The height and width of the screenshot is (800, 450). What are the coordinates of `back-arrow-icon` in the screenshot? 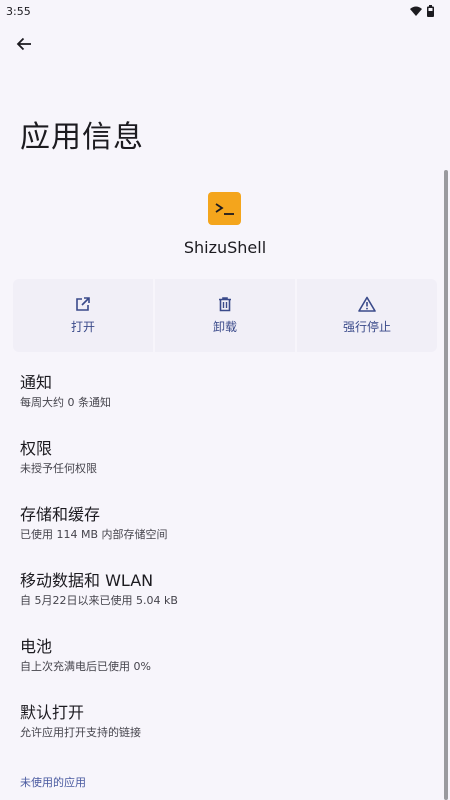 It's located at (23, 44).